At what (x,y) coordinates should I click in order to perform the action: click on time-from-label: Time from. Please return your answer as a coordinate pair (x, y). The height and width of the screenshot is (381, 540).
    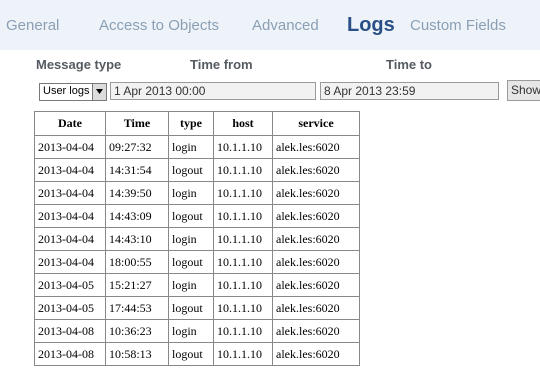
    Looking at the image, I should click on (221, 64).